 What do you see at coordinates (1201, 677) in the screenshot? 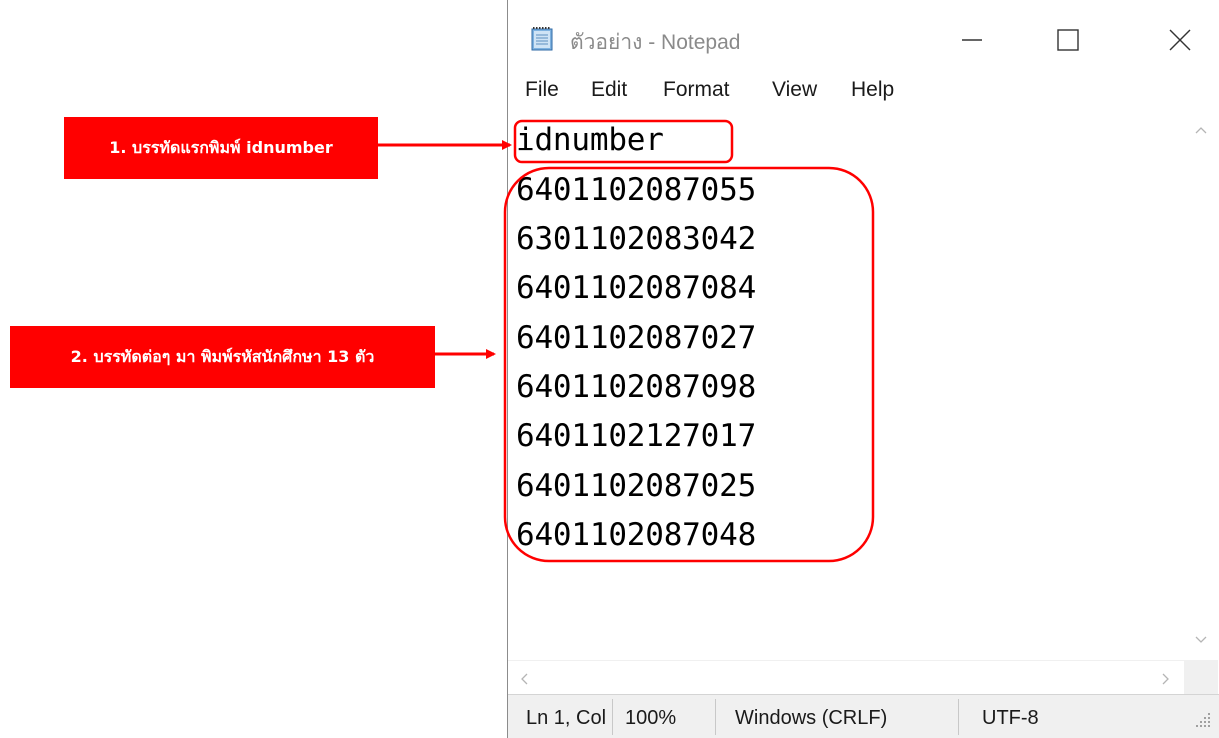
I see `scroll-corner` at bounding box center [1201, 677].